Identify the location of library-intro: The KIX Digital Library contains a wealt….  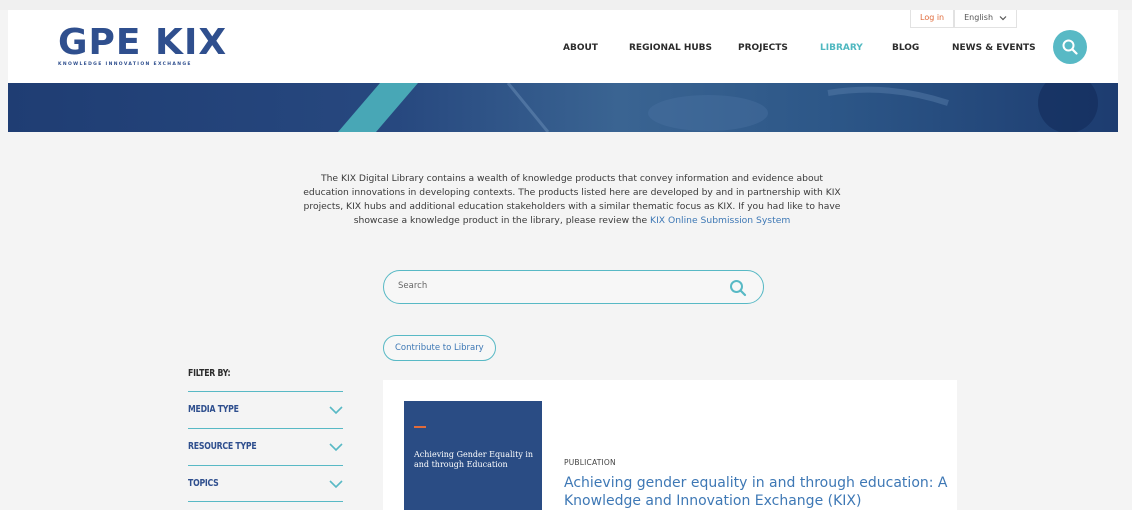
(572, 200).